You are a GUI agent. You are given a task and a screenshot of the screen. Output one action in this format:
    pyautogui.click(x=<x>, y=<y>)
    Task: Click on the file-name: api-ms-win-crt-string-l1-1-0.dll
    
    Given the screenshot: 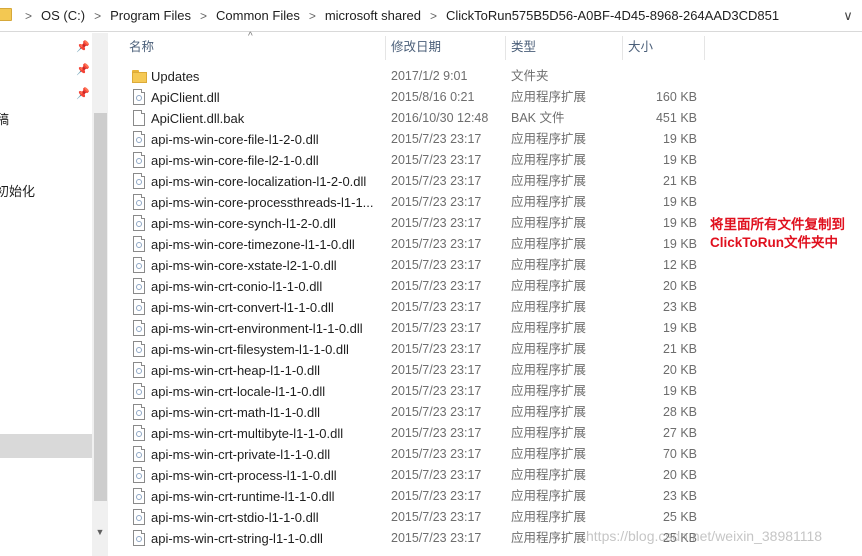 What is the action you would take?
    pyautogui.click(x=237, y=538)
    